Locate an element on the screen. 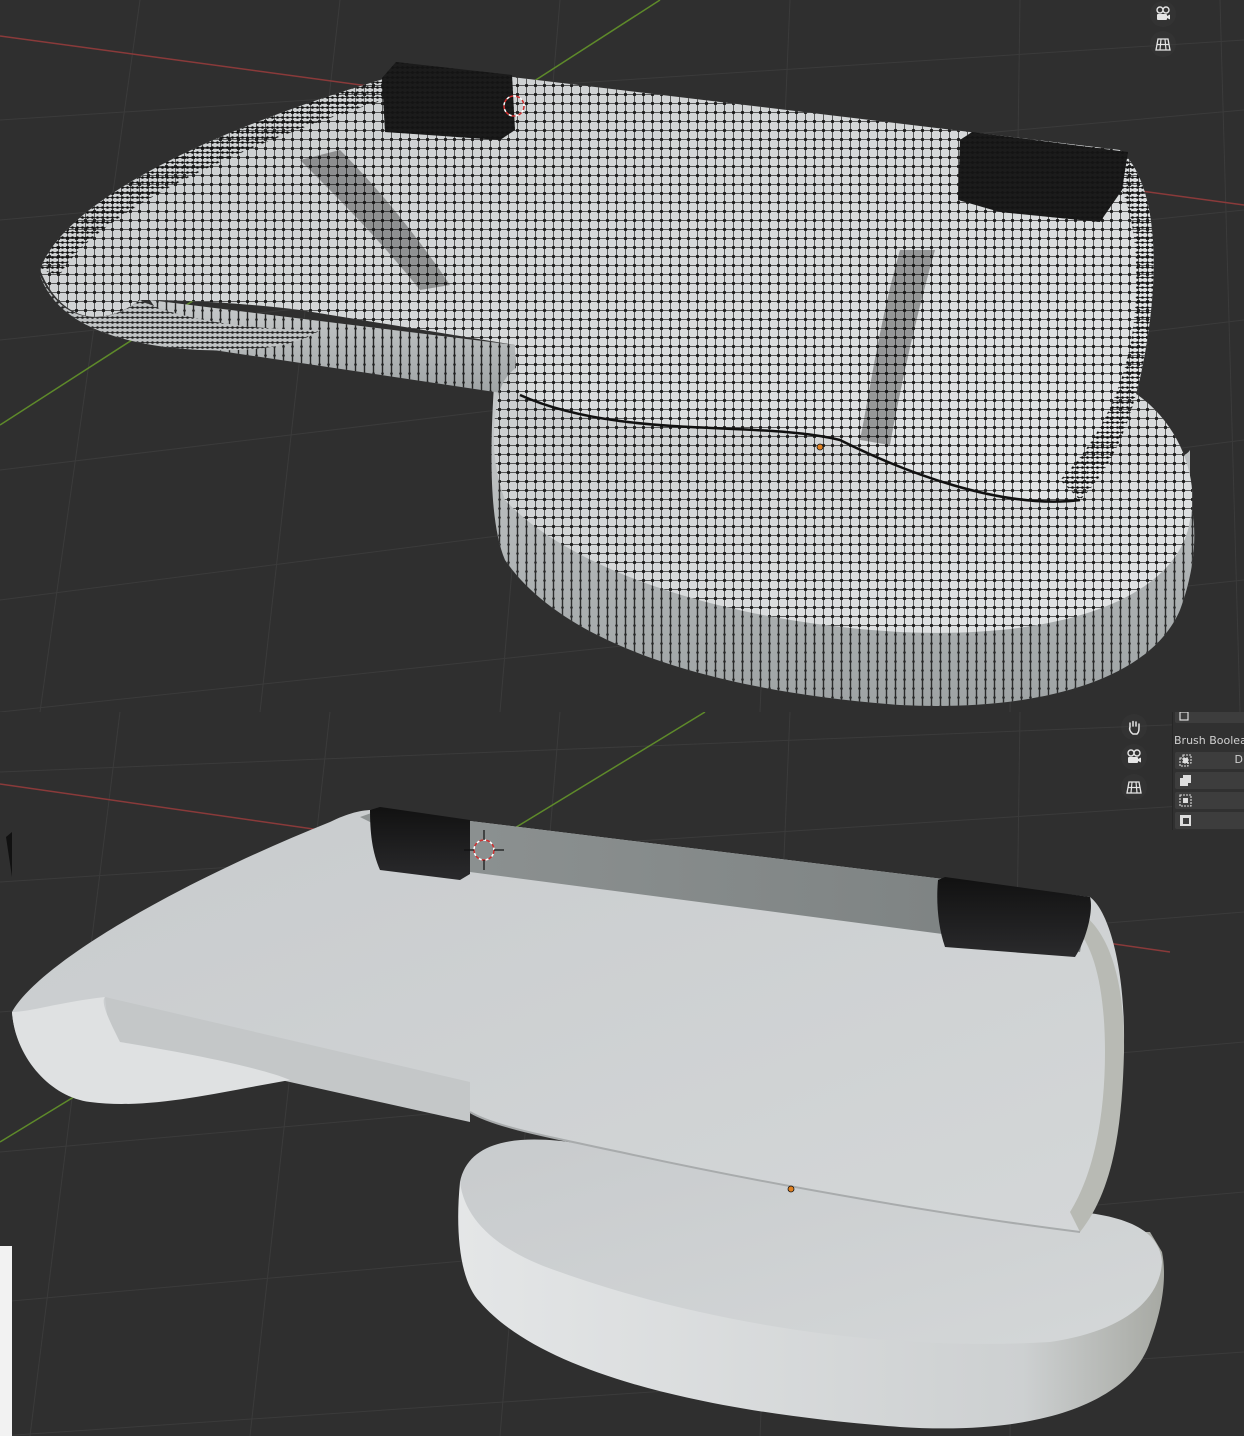 The image size is (1244, 1436). hand-icon is located at coordinates (1134, 727).